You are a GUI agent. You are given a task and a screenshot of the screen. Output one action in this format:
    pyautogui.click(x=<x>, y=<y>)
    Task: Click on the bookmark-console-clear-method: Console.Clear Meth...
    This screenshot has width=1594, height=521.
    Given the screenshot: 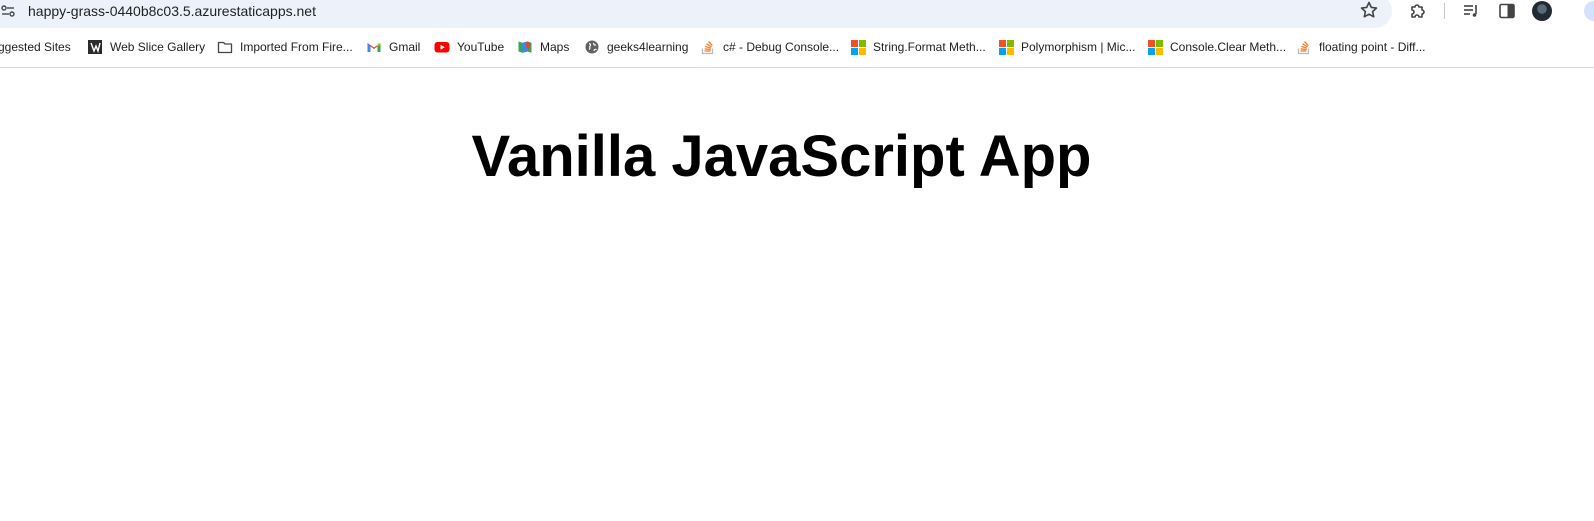 What is the action you would take?
    pyautogui.click(x=1217, y=47)
    